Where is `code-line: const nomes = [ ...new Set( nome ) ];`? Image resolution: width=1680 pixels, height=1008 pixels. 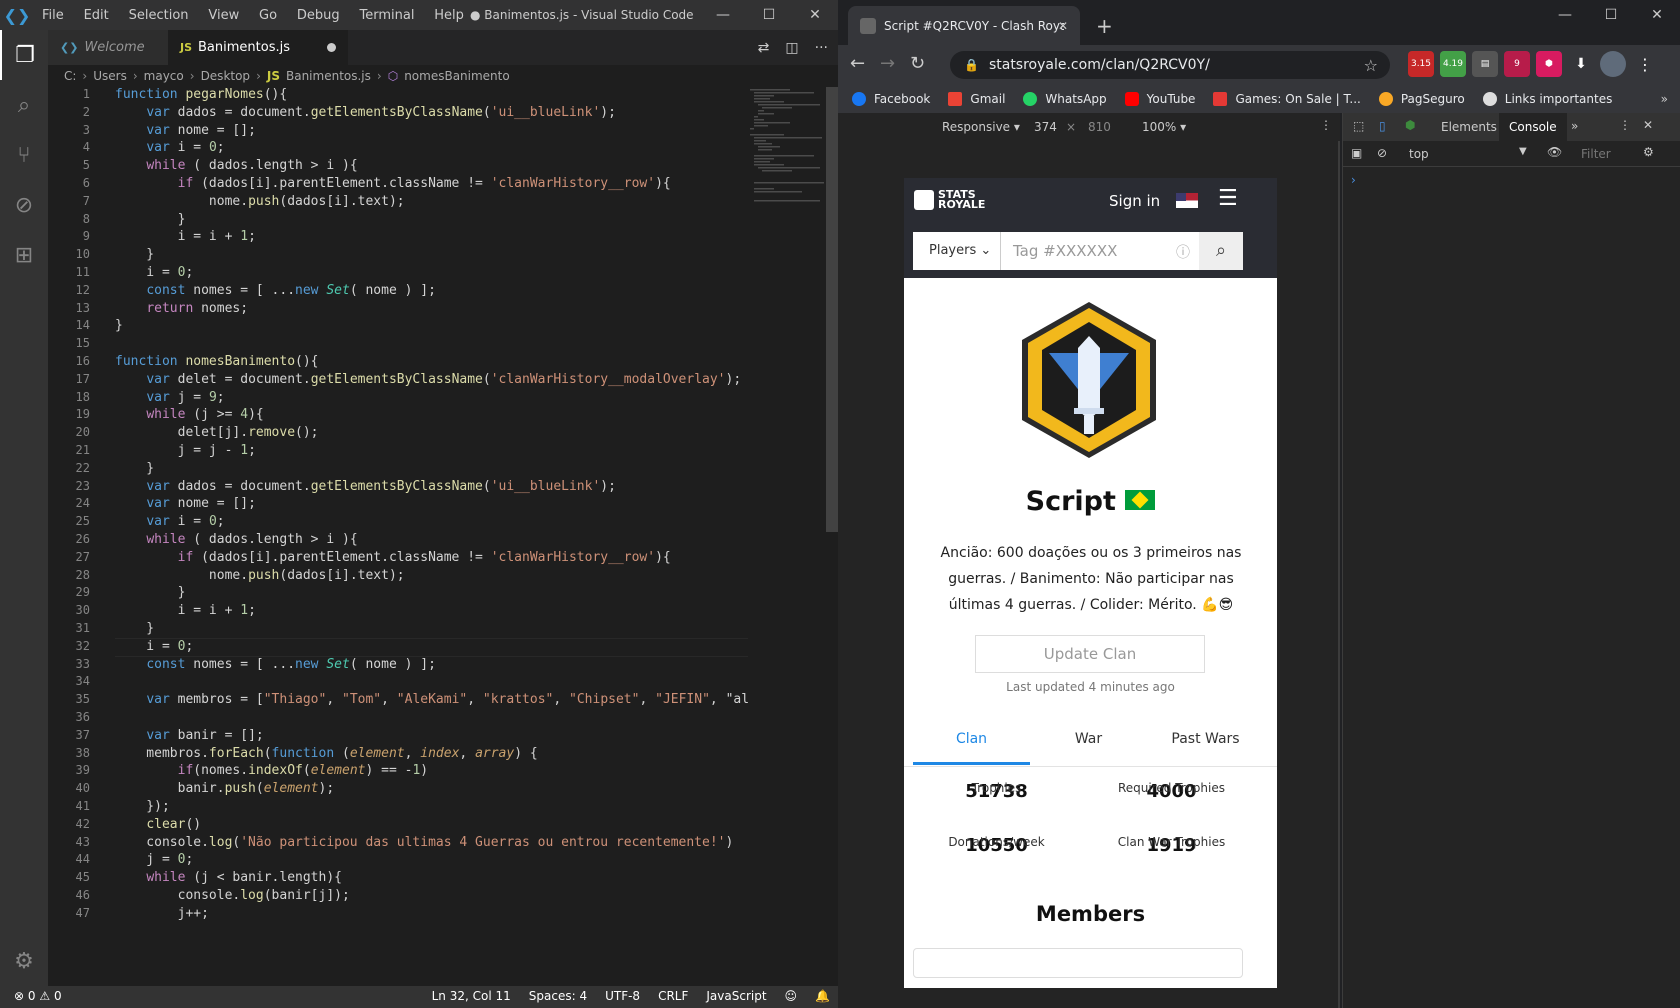
code-line: const nomes = [ ...new Set( nome ) ]; is located at coordinates (275, 290).